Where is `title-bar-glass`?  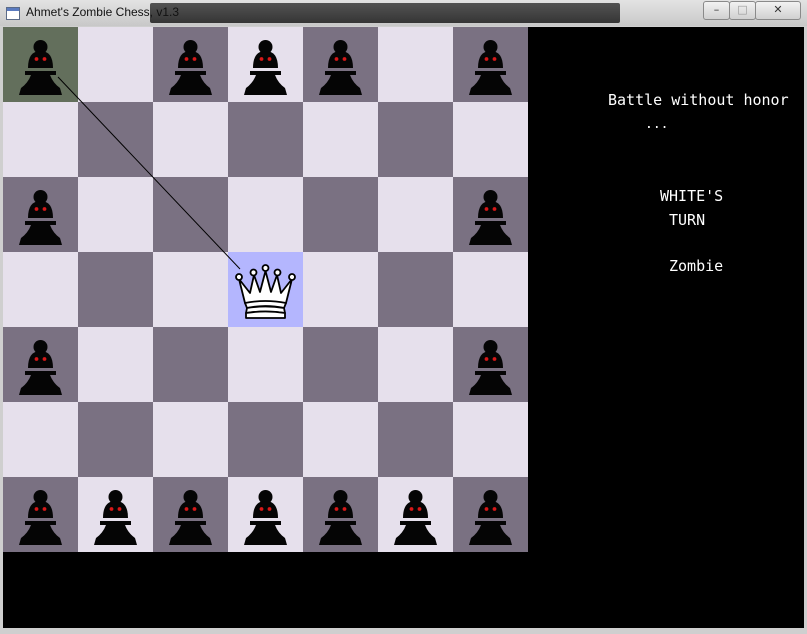 title-bar-glass is located at coordinates (385, 13).